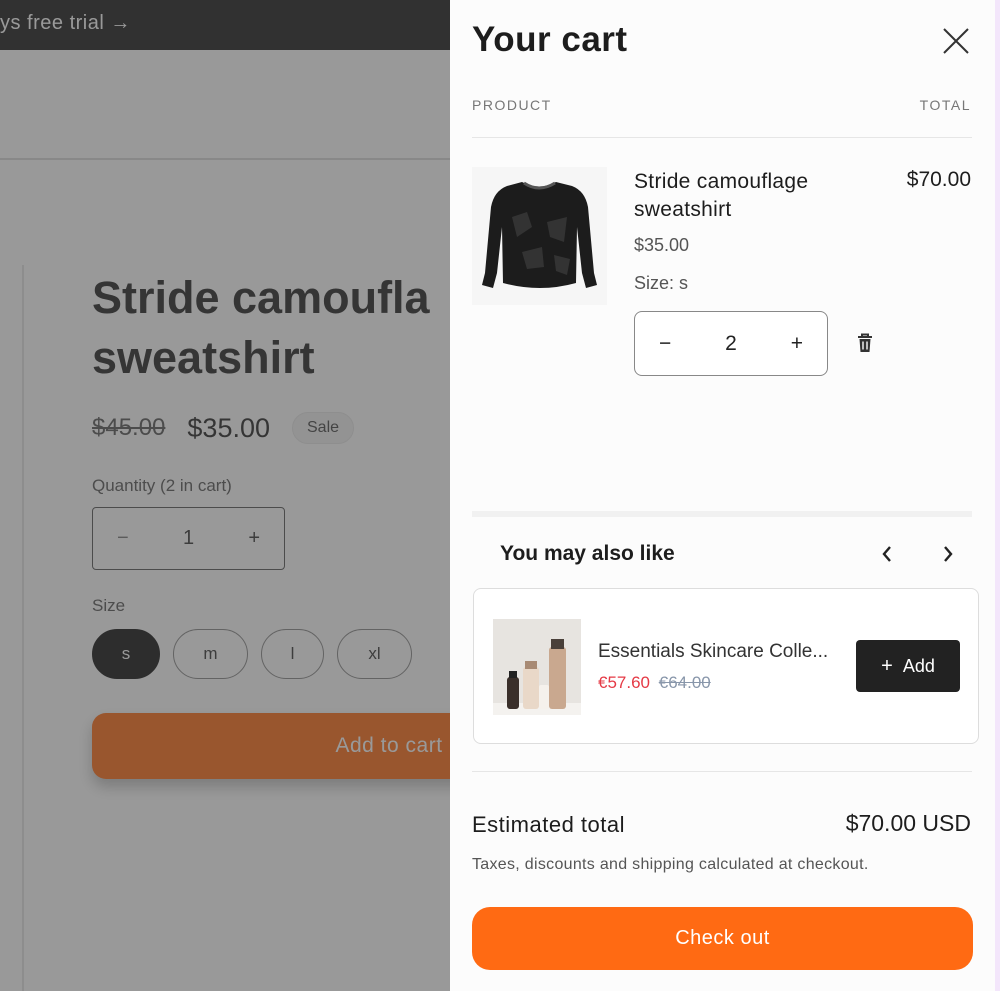 This screenshot has width=1000, height=991. Describe the element at coordinates (512, 105) in the screenshot. I see `column-header-product: PRODUCT` at that location.